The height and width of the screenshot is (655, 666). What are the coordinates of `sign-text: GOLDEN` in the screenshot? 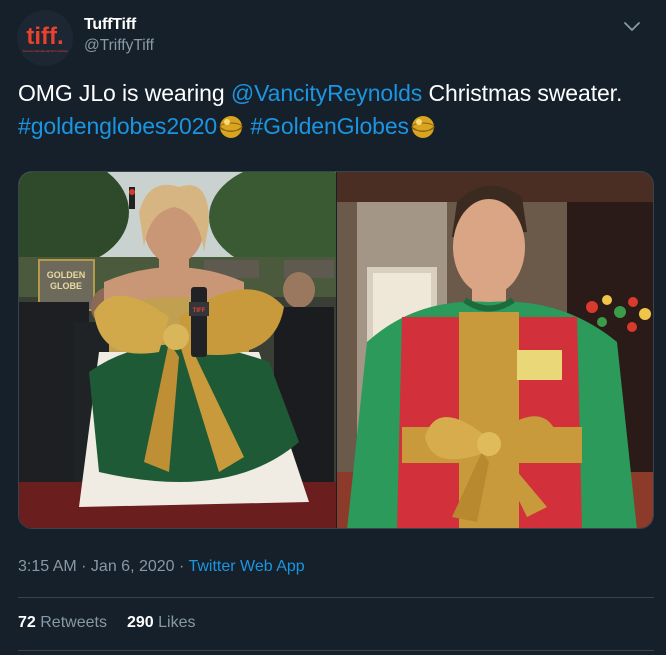 It's located at (66, 275).